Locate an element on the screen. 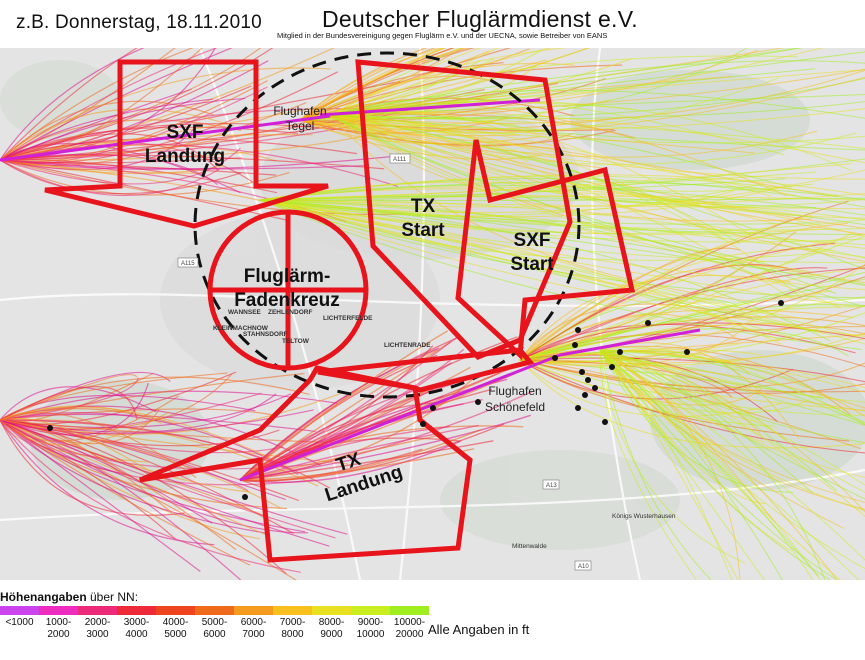  airport-tegel-line2: Tegel is located at coordinates (300, 126).